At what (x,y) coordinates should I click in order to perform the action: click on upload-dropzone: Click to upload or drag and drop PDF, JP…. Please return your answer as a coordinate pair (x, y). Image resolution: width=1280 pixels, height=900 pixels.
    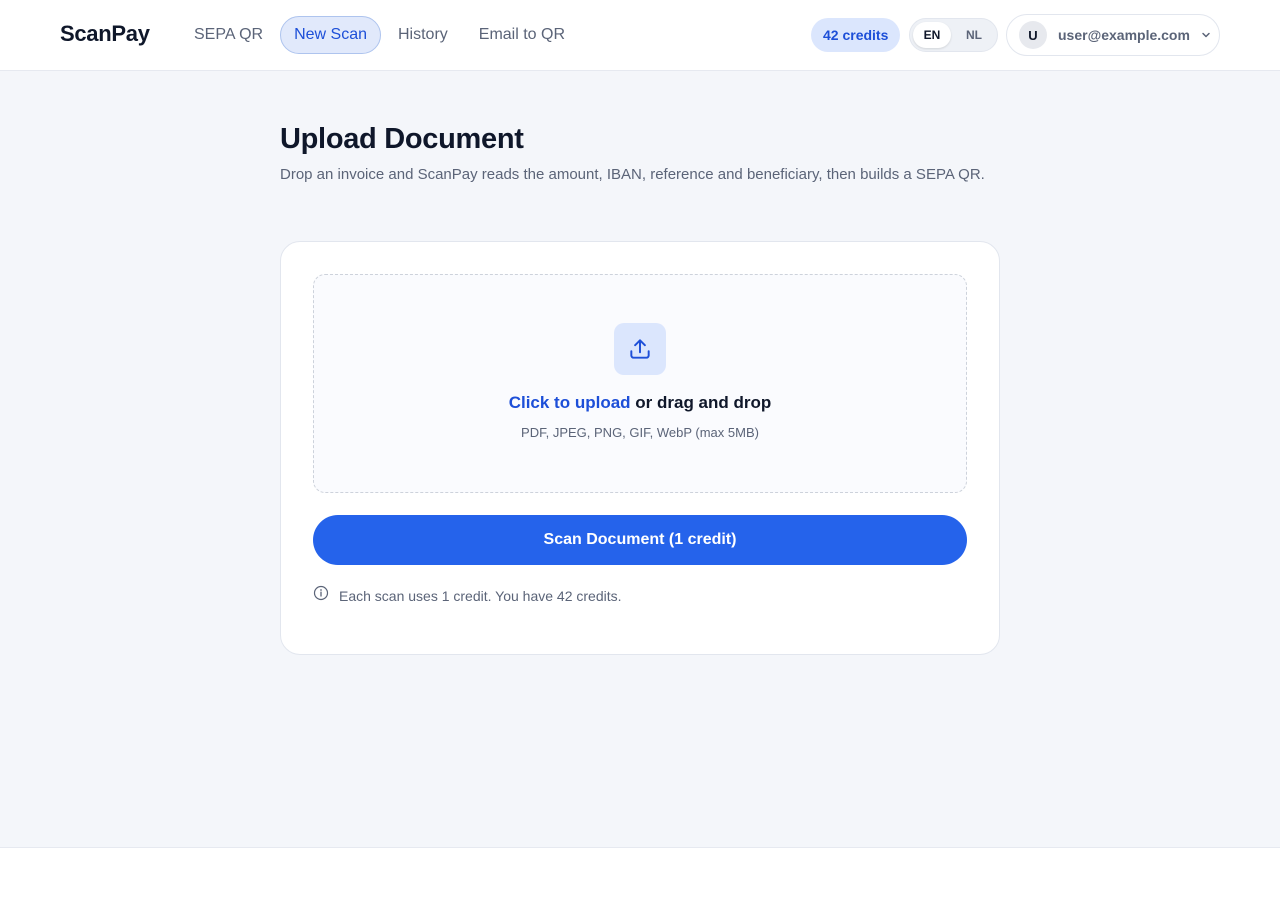
    Looking at the image, I should click on (640, 383).